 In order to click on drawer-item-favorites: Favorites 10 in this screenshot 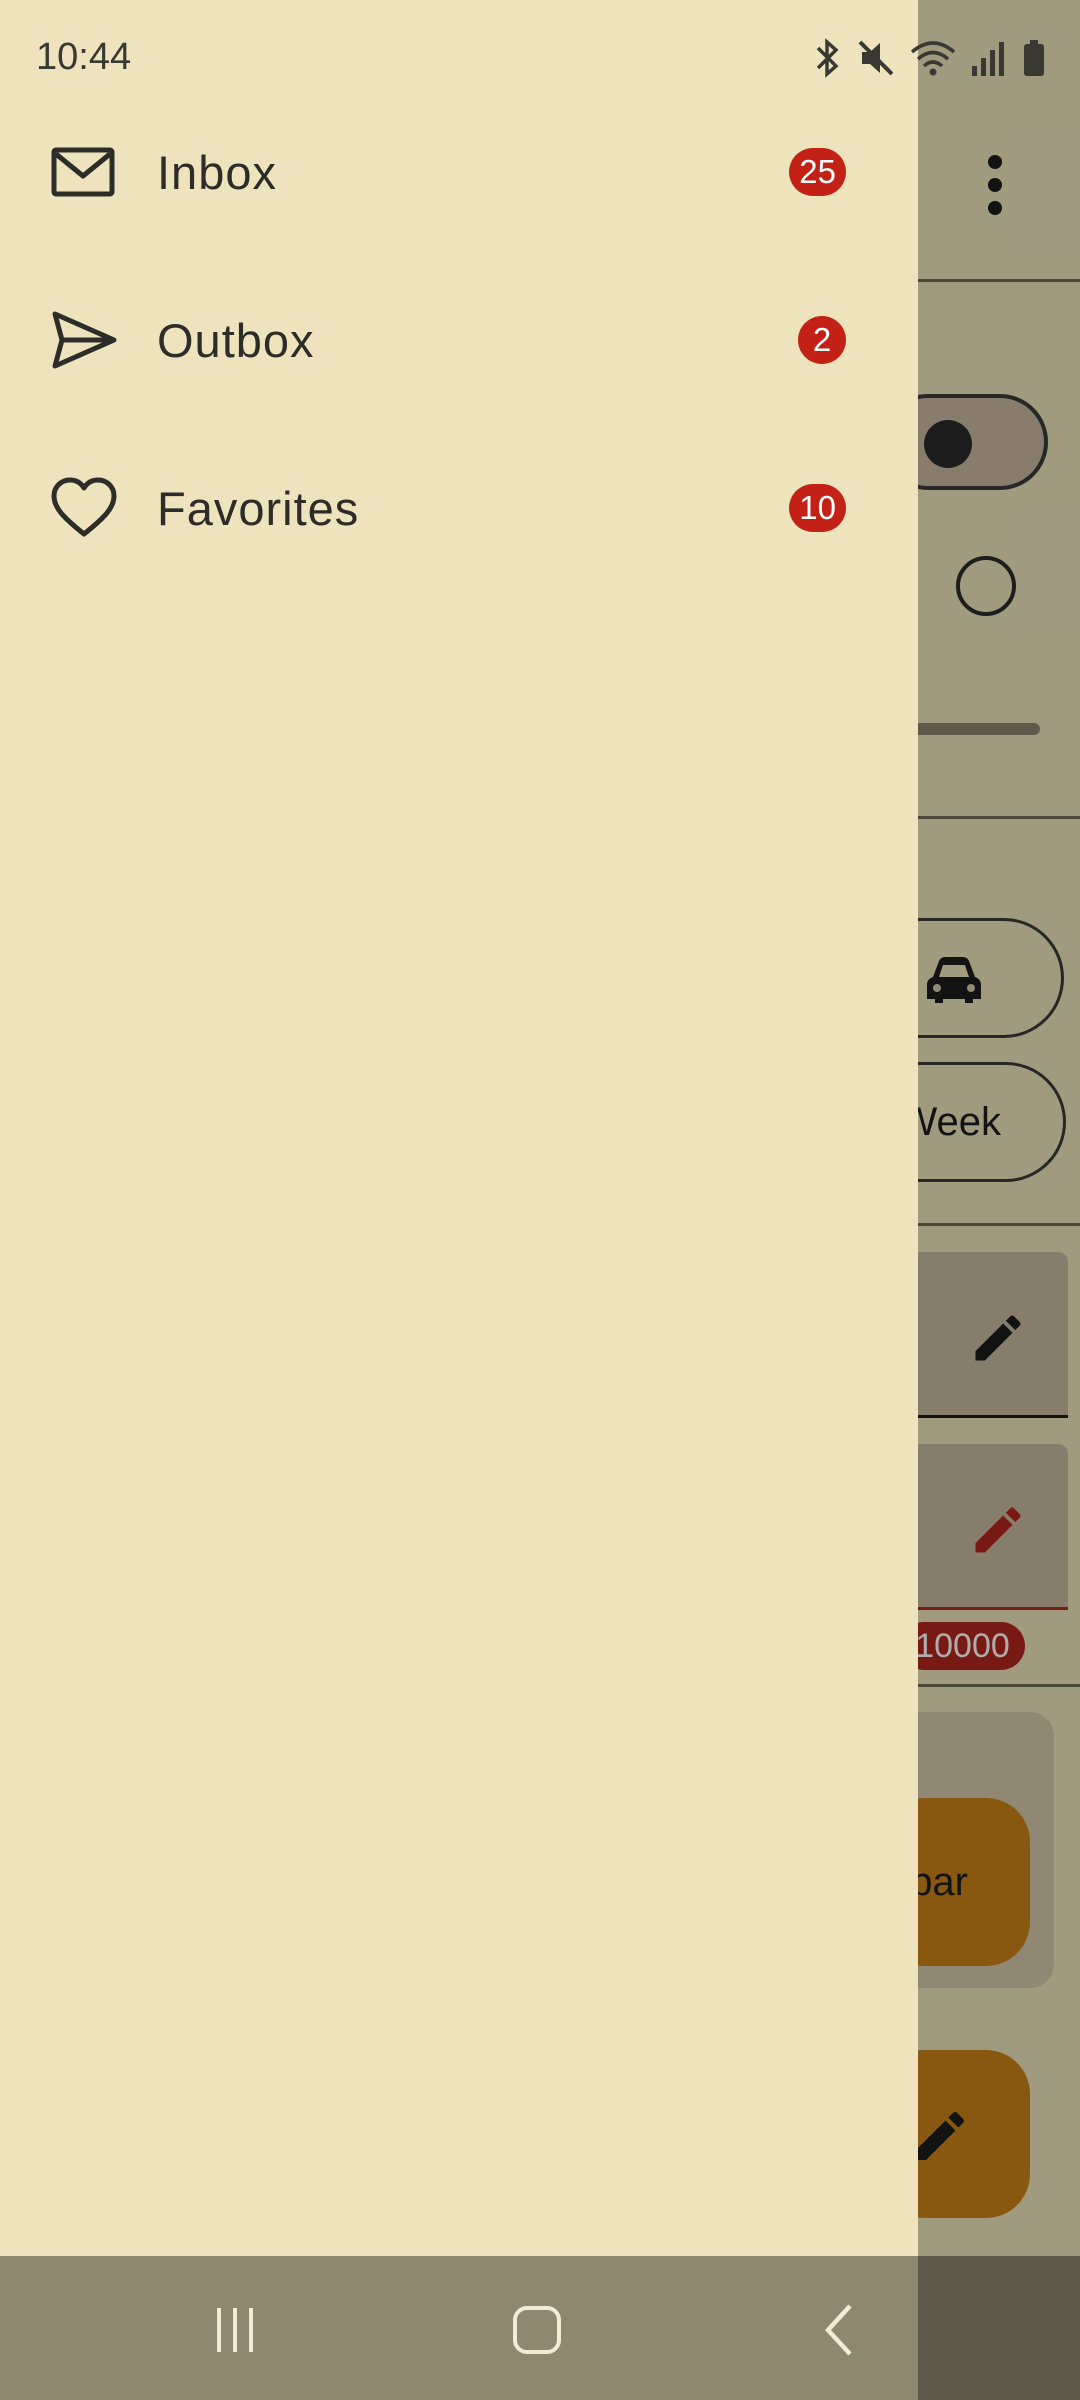, I will do `click(459, 508)`.